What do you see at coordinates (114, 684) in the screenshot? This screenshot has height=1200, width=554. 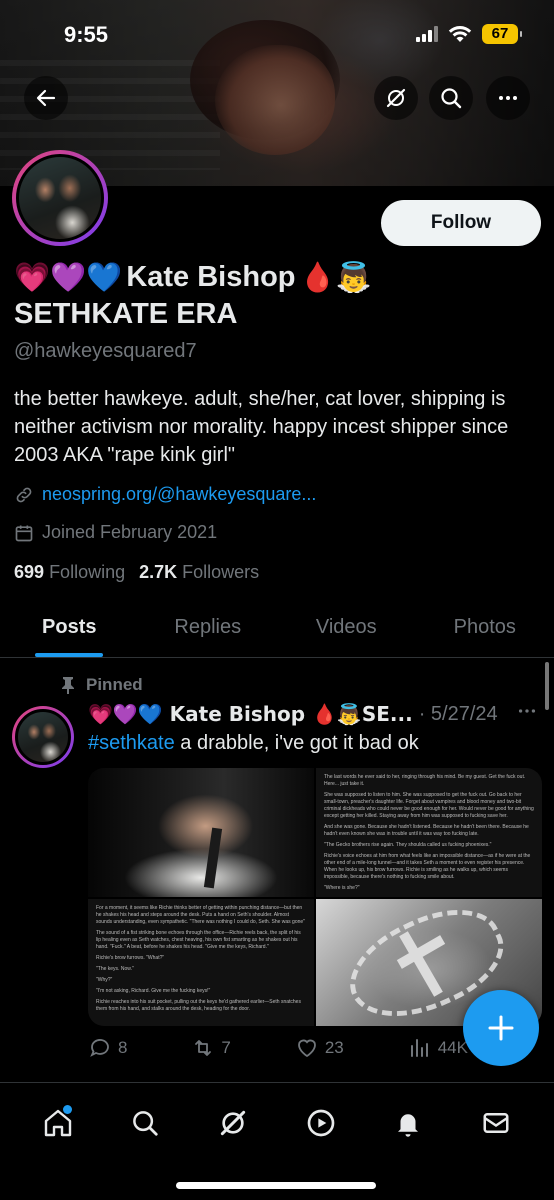 I see `pinned-label: Pinned` at bounding box center [114, 684].